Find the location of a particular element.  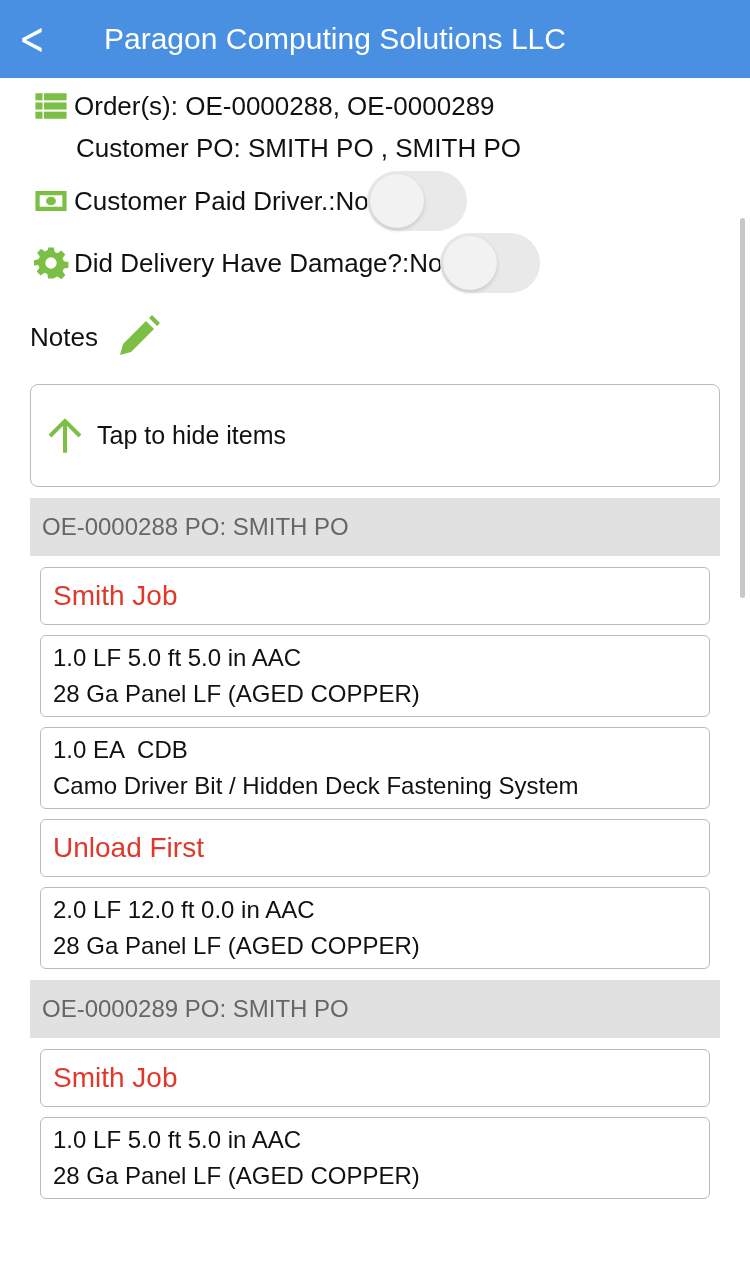

toggle-label: Customer Paid Driver.:No is located at coordinates (221, 201).